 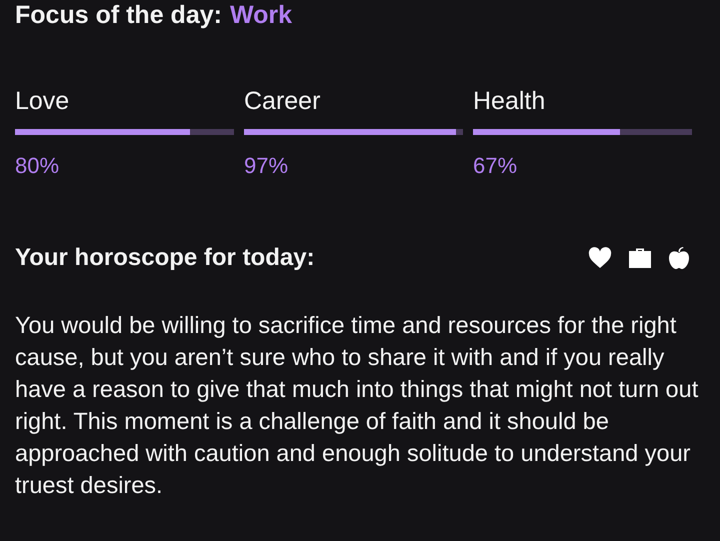 What do you see at coordinates (509, 101) in the screenshot?
I see `meter-label: Health` at bounding box center [509, 101].